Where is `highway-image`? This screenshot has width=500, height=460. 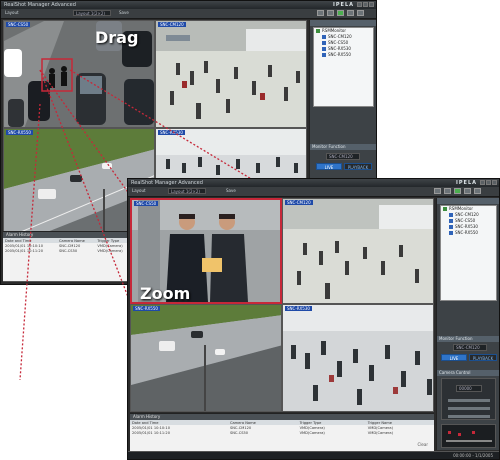 highway-image is located at coordinates (206, 358).